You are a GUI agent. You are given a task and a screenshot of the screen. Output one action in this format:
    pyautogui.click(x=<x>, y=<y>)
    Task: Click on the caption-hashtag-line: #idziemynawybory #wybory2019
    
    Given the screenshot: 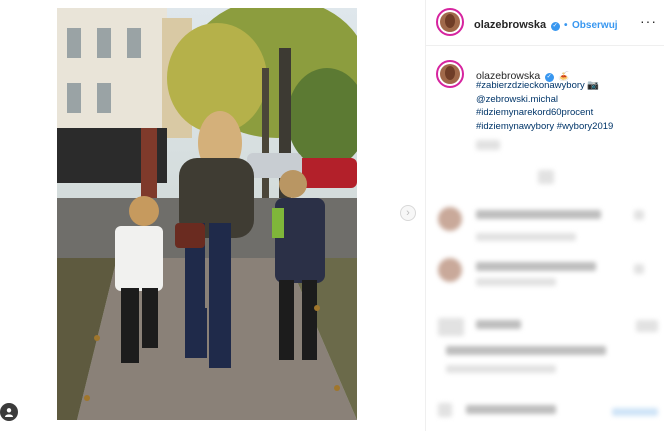 What is the action you would take?
    pyautogui.click(x=566, y=127)
    